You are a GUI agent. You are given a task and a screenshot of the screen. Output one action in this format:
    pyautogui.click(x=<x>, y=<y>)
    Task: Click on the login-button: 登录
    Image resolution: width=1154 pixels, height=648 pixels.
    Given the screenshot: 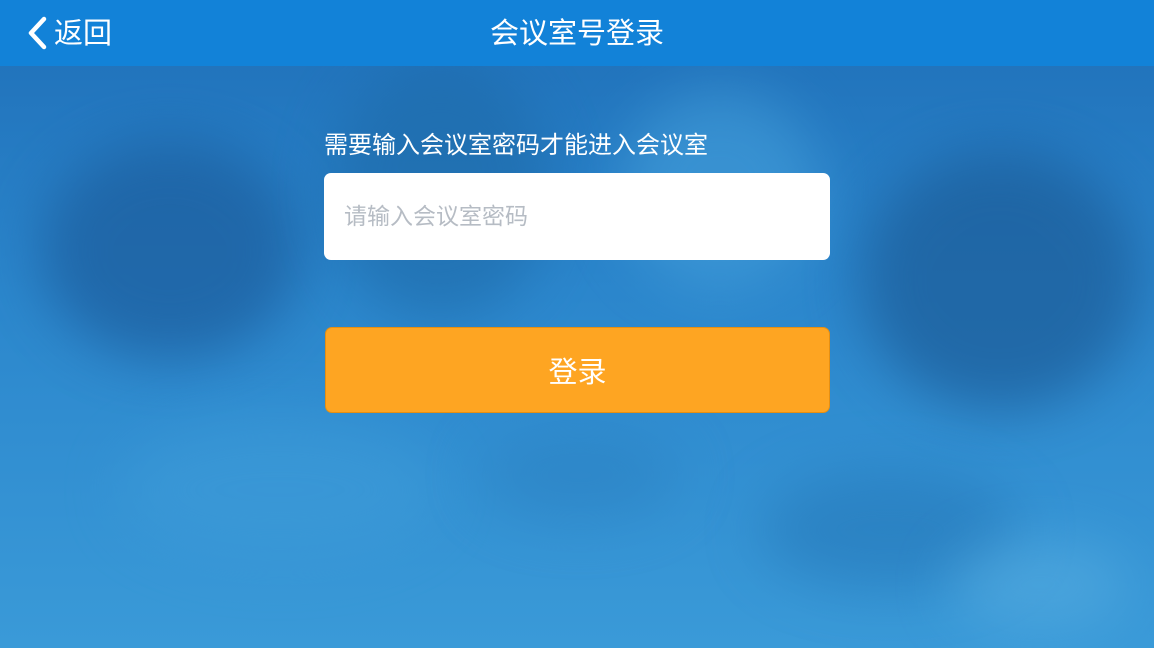 What is the action you would take?
    pyautogui.click(x=577, y=370)
    